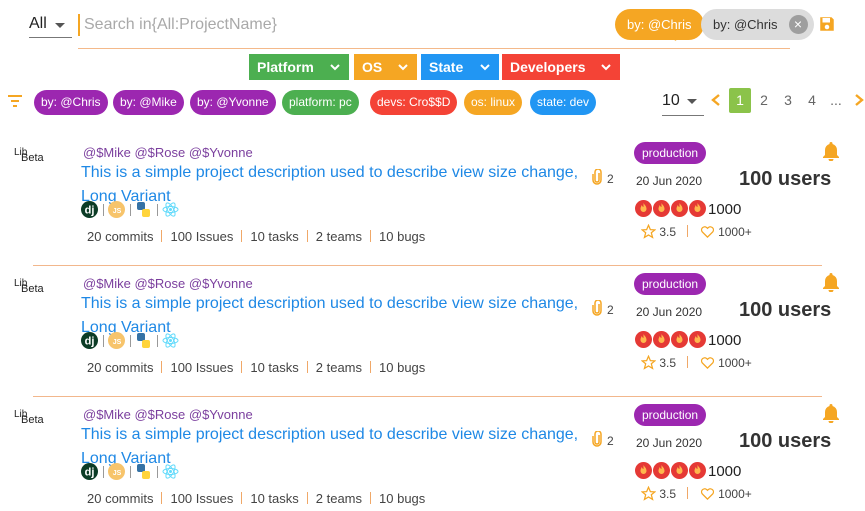 This screenshot has height=511, width=865. I want to click on developers-dropdown: Developers, so click(561, 67).